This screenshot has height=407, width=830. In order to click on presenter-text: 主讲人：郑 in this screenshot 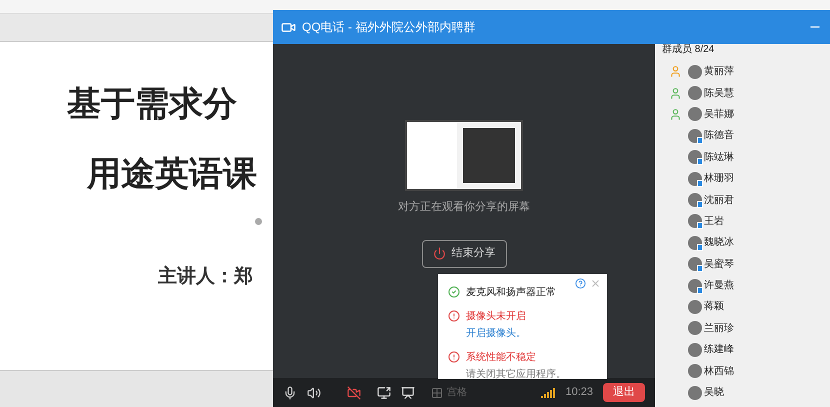, I will do `click(205, 276)`.